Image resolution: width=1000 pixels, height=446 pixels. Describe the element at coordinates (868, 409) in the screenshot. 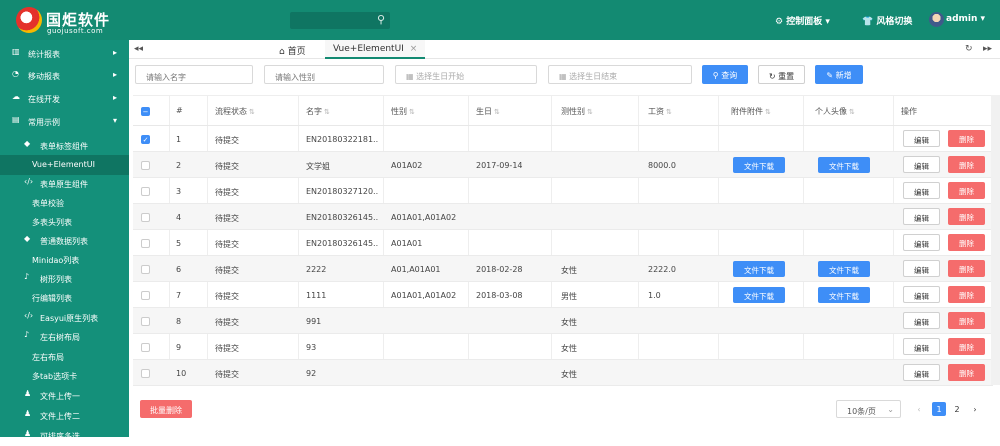

I see `page-size-select: 10条/页 ⌄` at that location.